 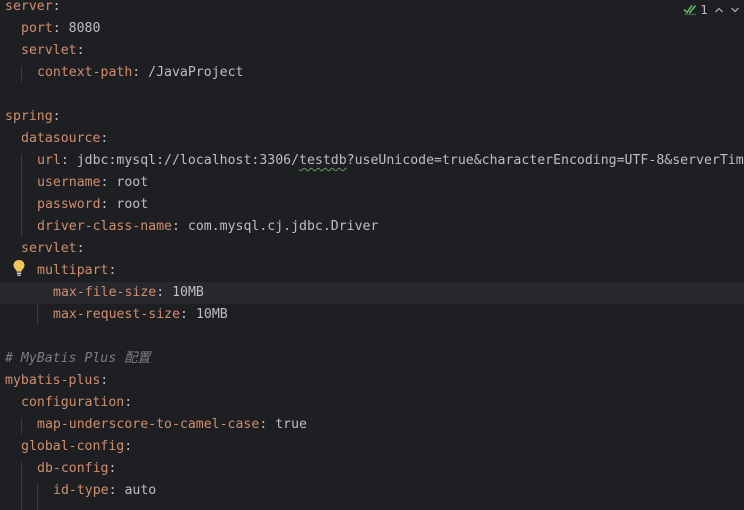 I want to click on yaml-key: max-request-size, so click(x=117, y=314).